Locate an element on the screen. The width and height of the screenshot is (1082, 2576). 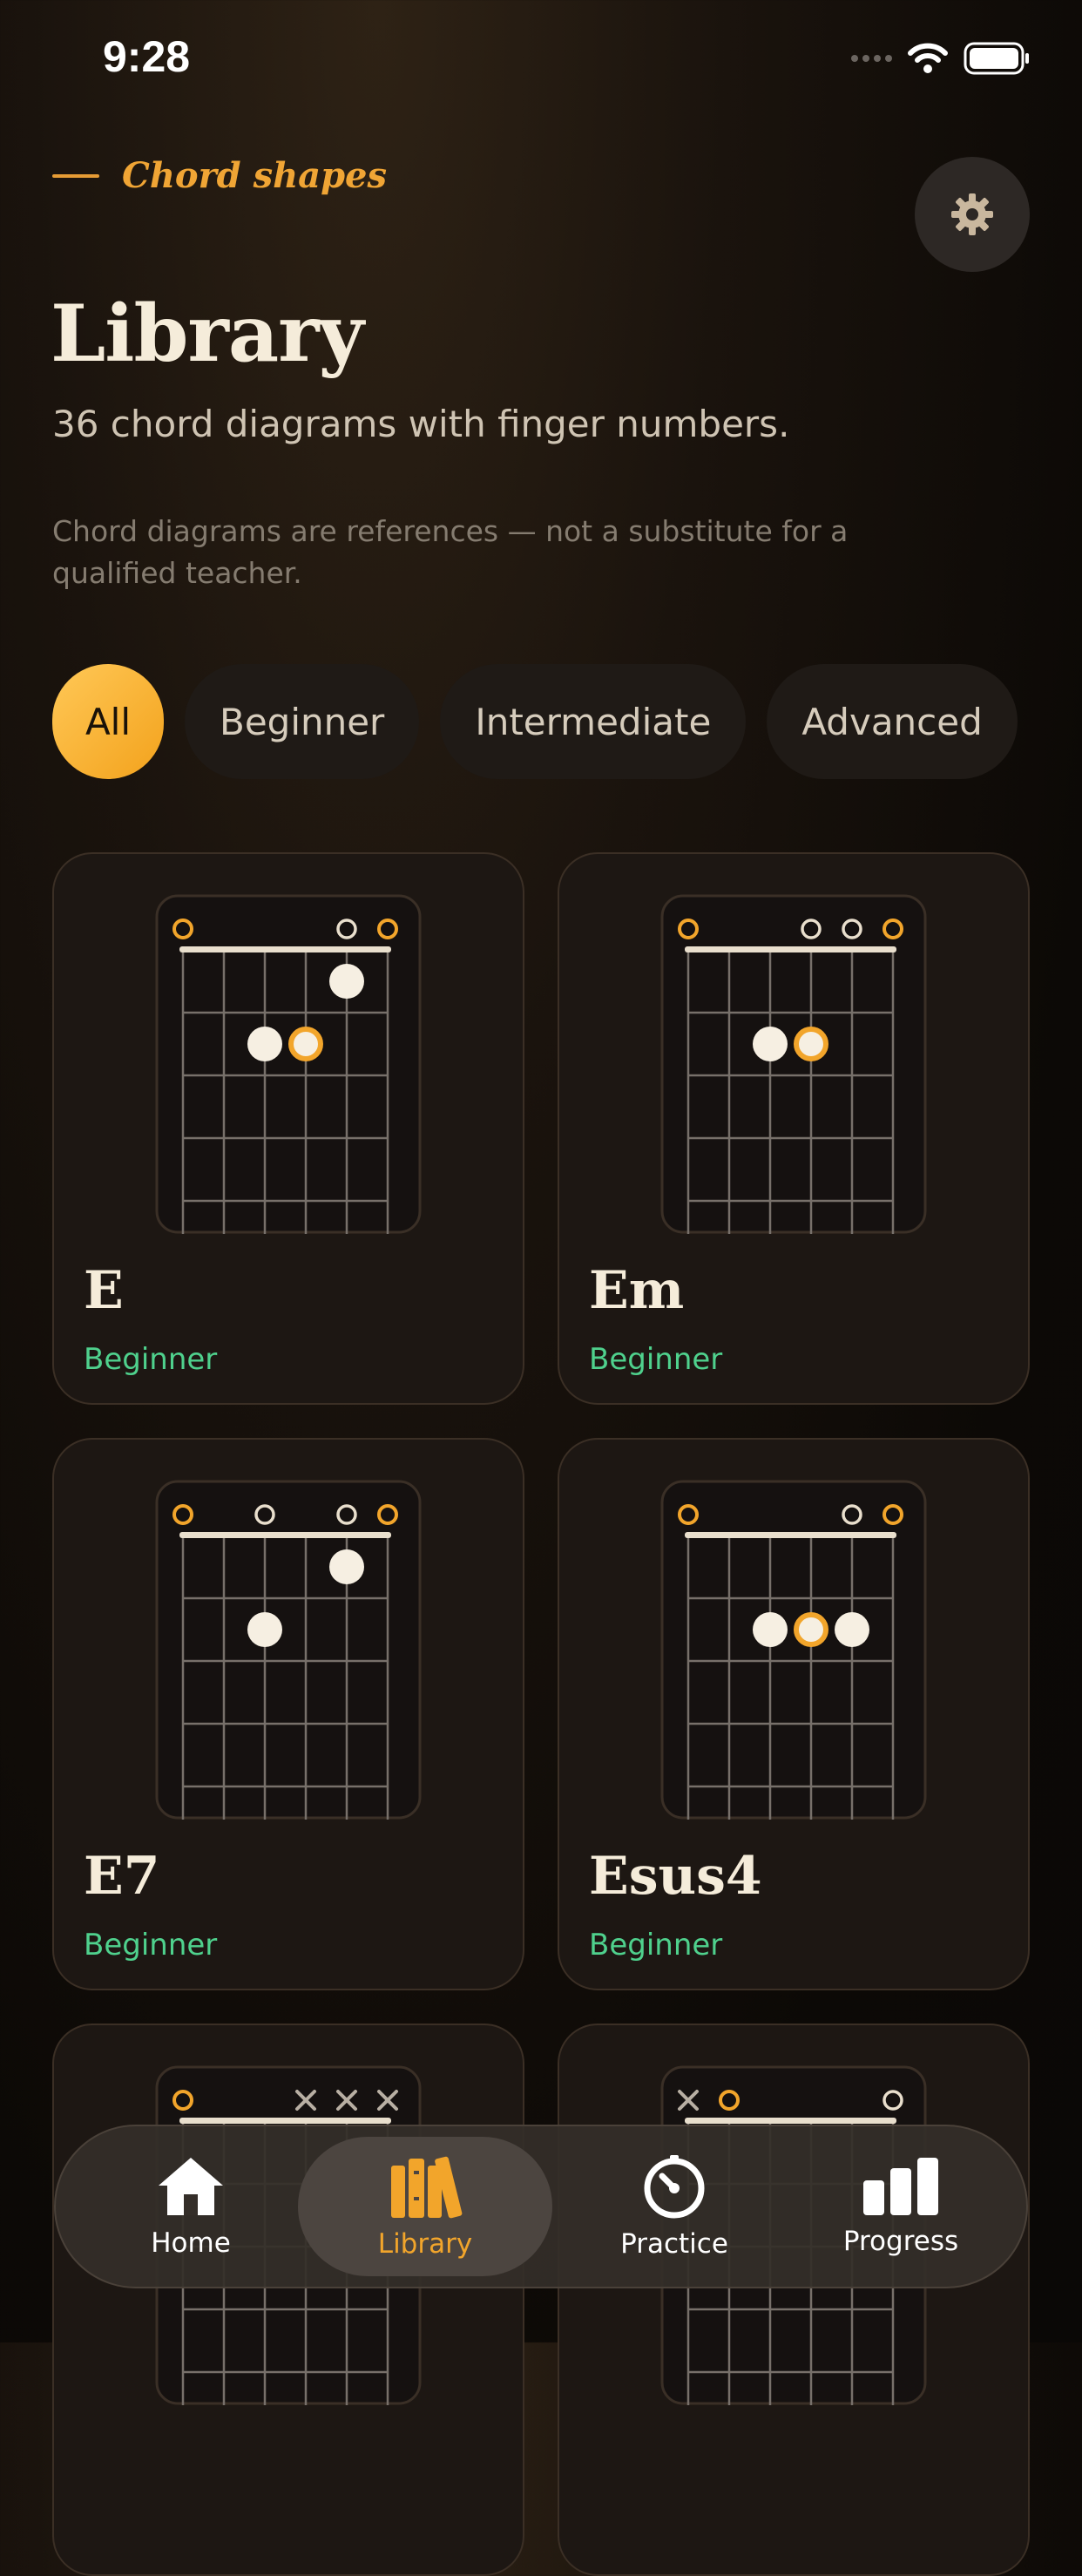
signal-icon is located at coordinates (872, 59).